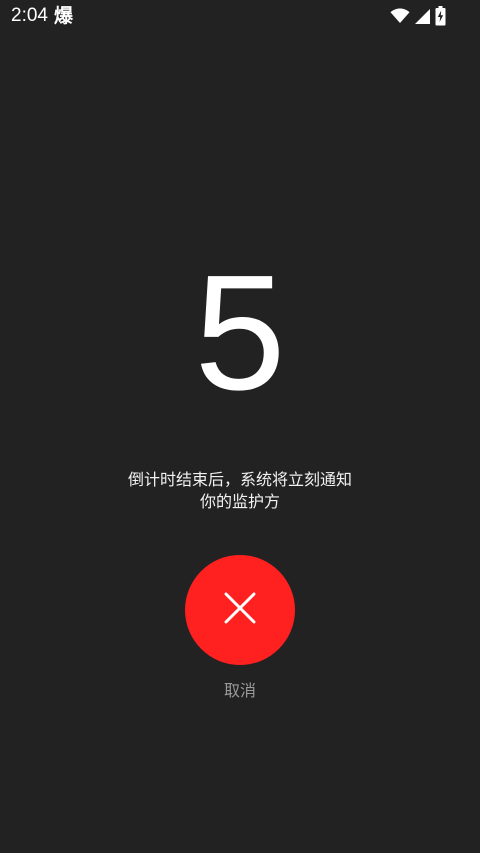 Image resolution: width=480 pixels, height=853 pixels. I want to click on status-time: 2:04, so click(29, 15).